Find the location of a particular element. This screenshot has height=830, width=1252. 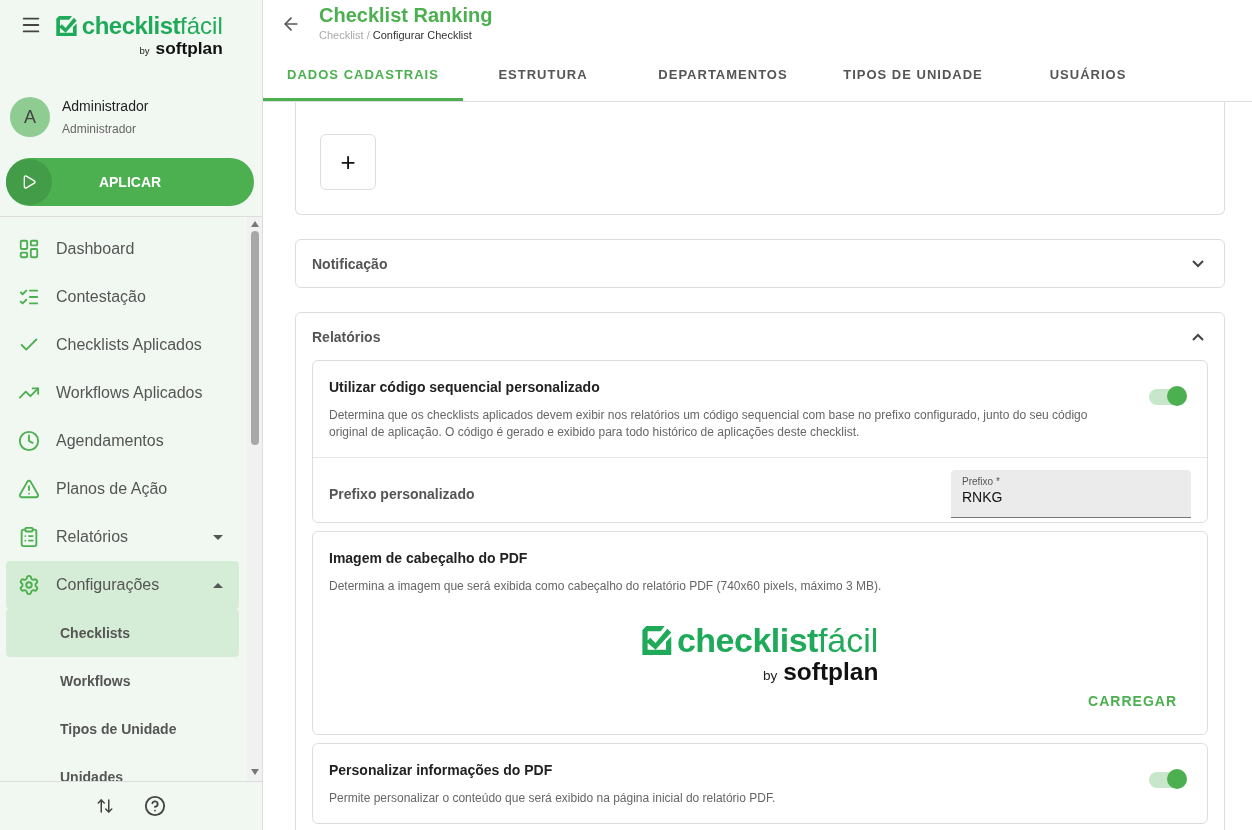

breadcrumb: Checklist / Configurar Checklist is located at coordinates (396, 35).